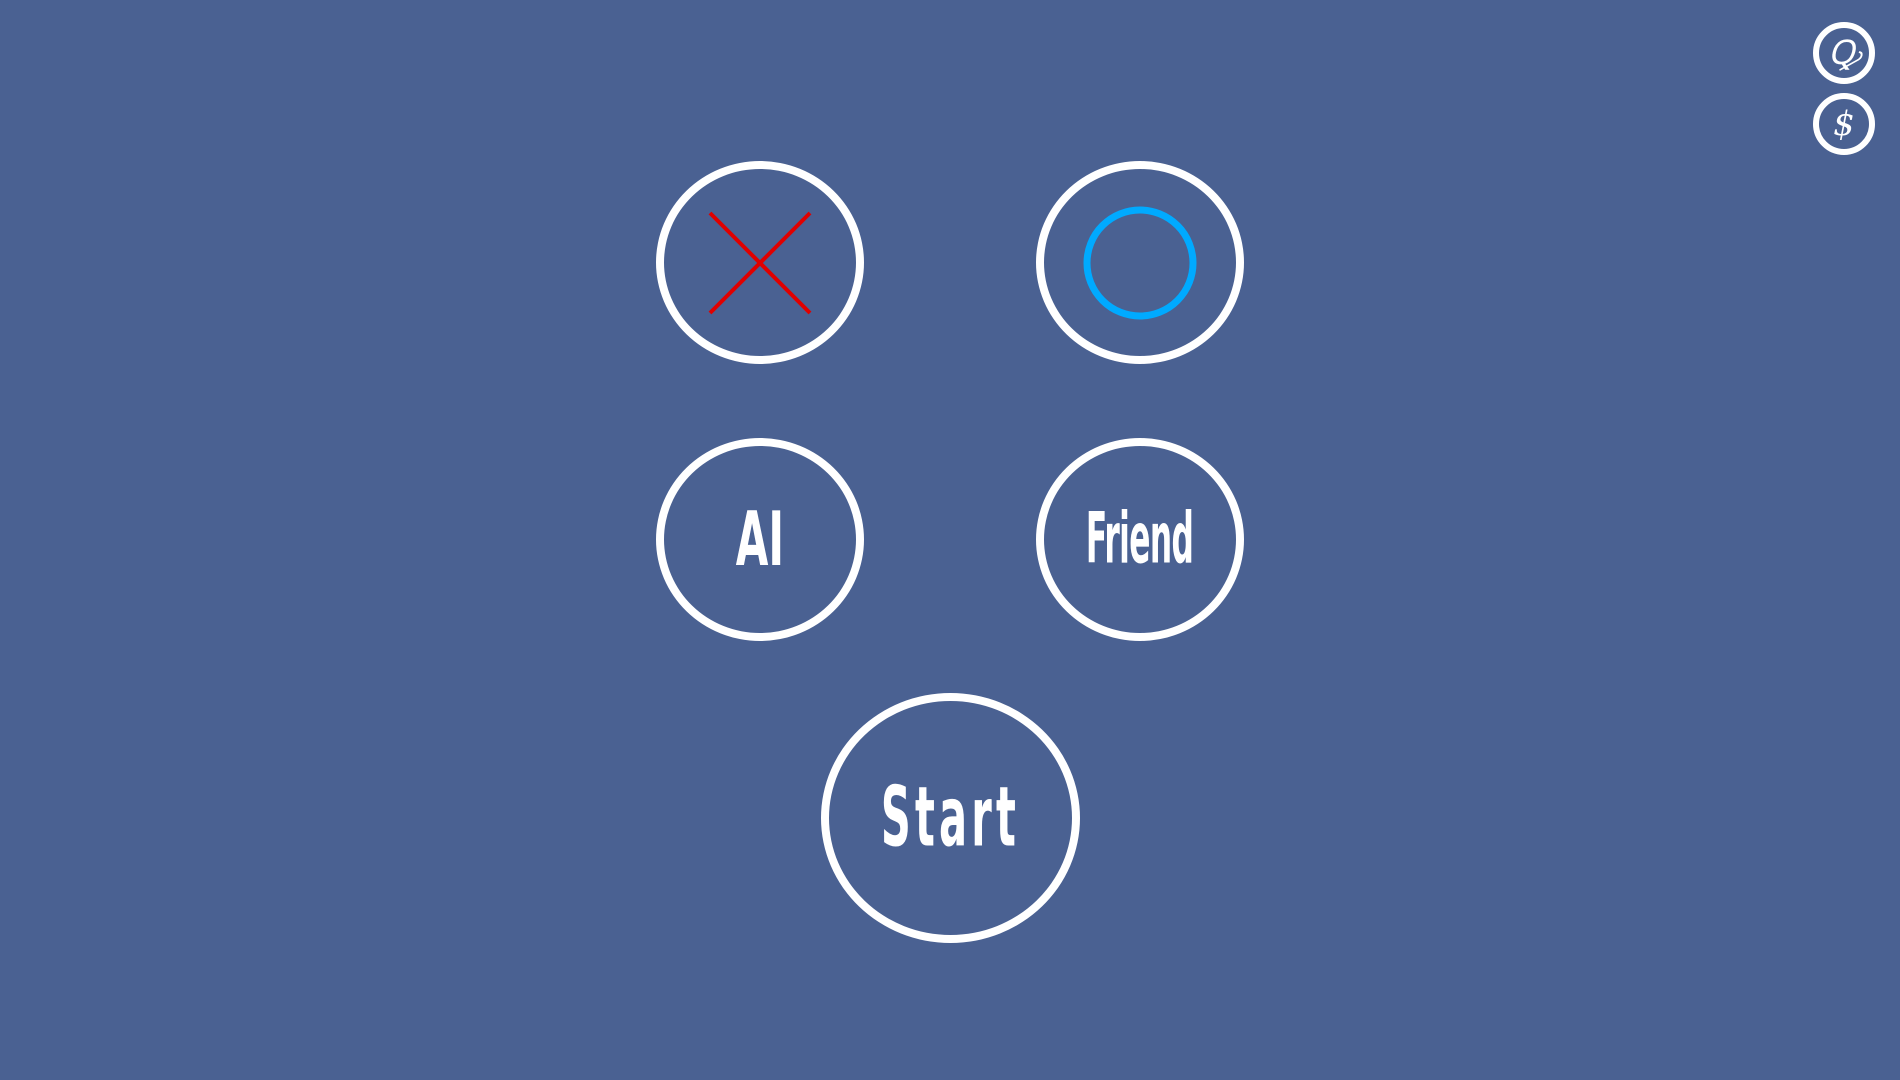 This screenshot has width=1900, height=1080. I want to click on play-vs-friend-button: Friend, so click(1140, 539).